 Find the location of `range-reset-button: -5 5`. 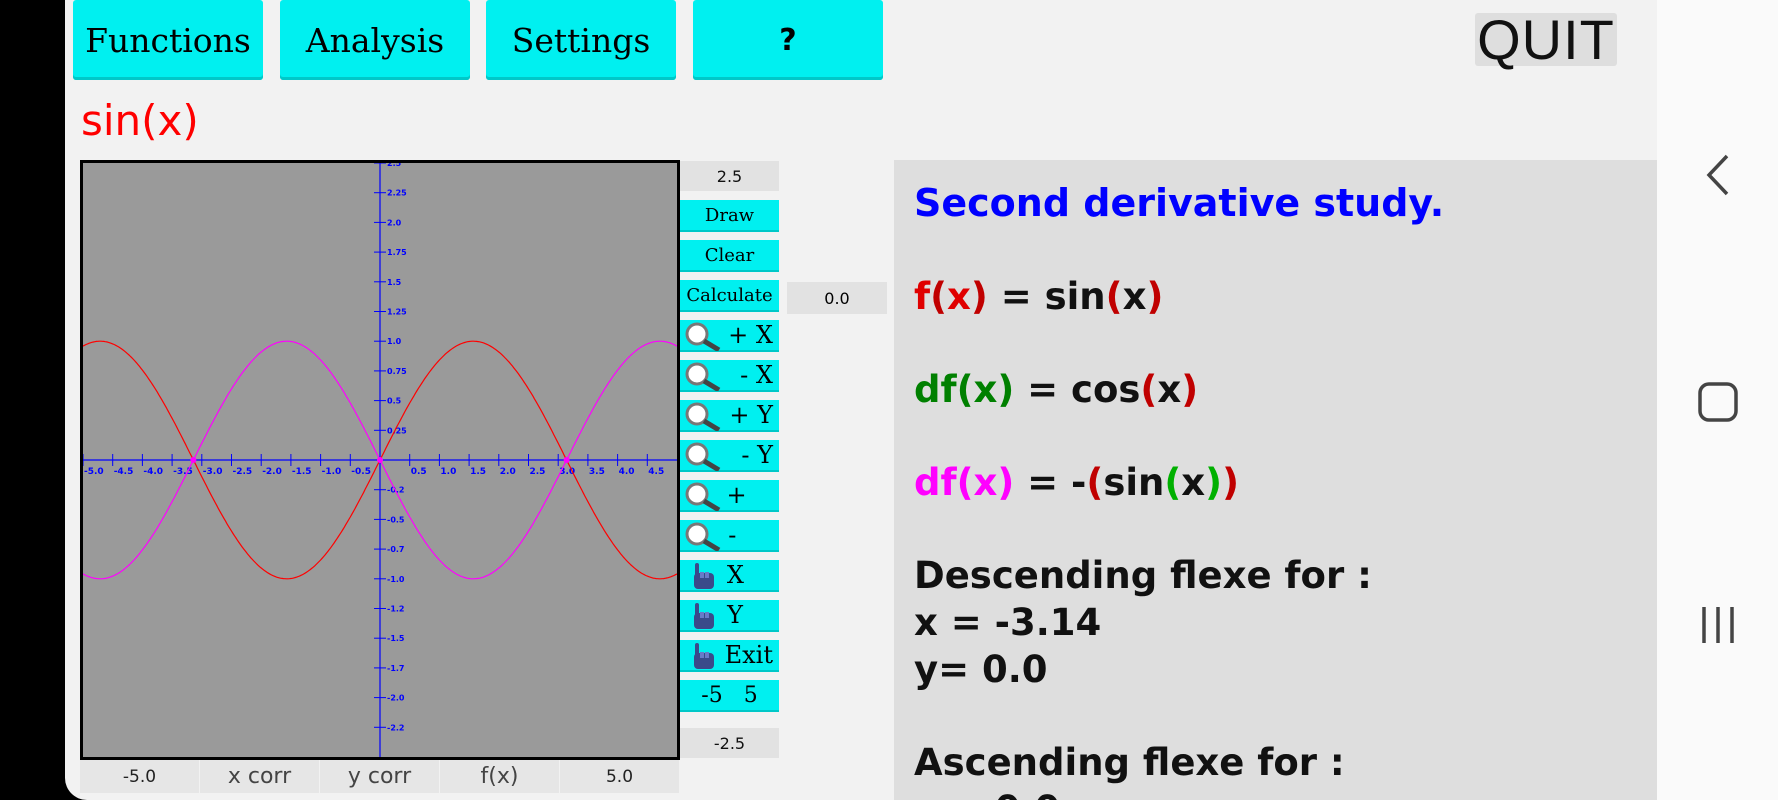

range-reset-button: -5 5 is located at coordinates (729, 696).